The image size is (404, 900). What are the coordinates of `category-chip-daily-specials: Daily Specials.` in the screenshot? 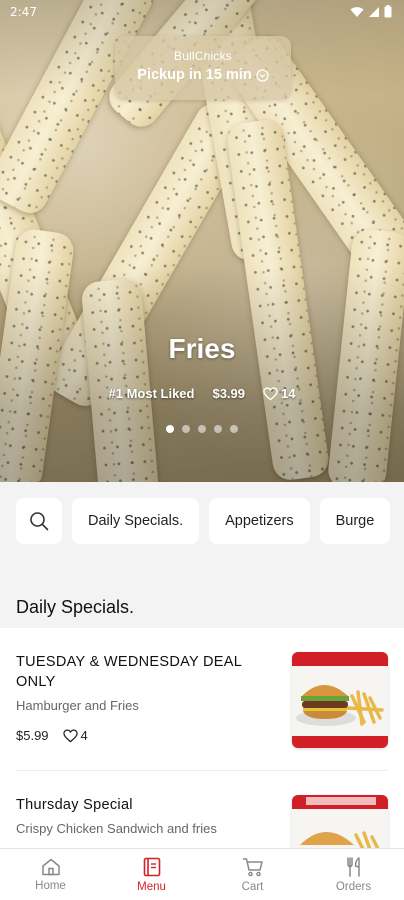 It's located at (136, 521).